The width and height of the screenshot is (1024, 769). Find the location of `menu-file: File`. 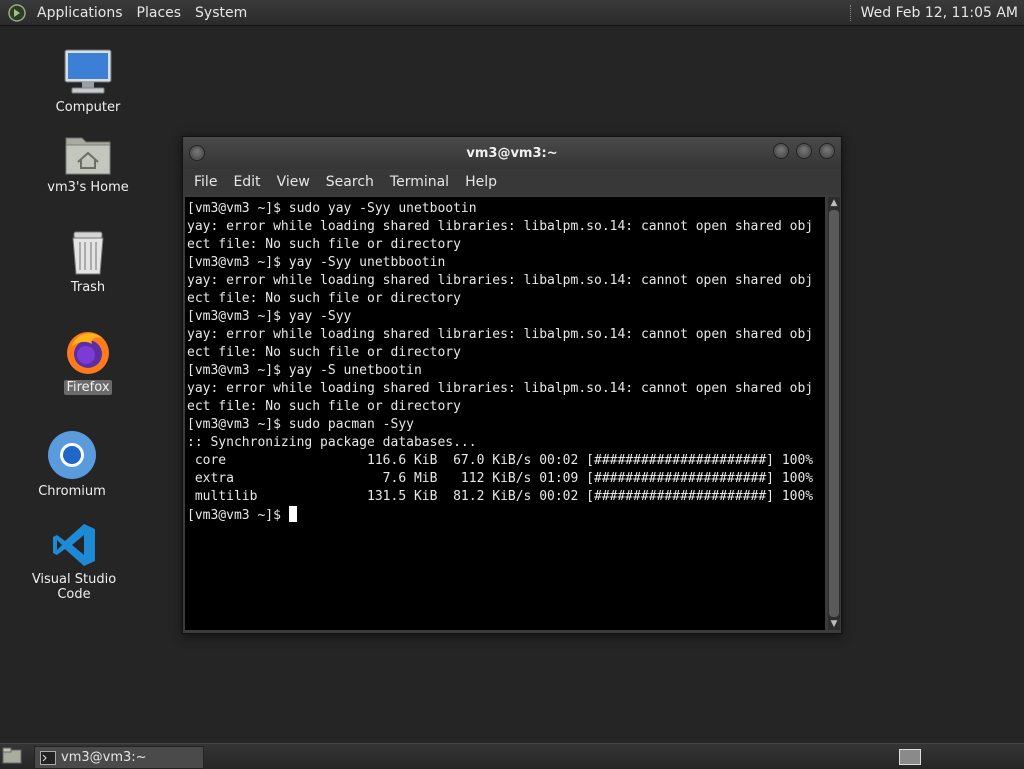

menu-file: File is located at coordinates (205, 182).